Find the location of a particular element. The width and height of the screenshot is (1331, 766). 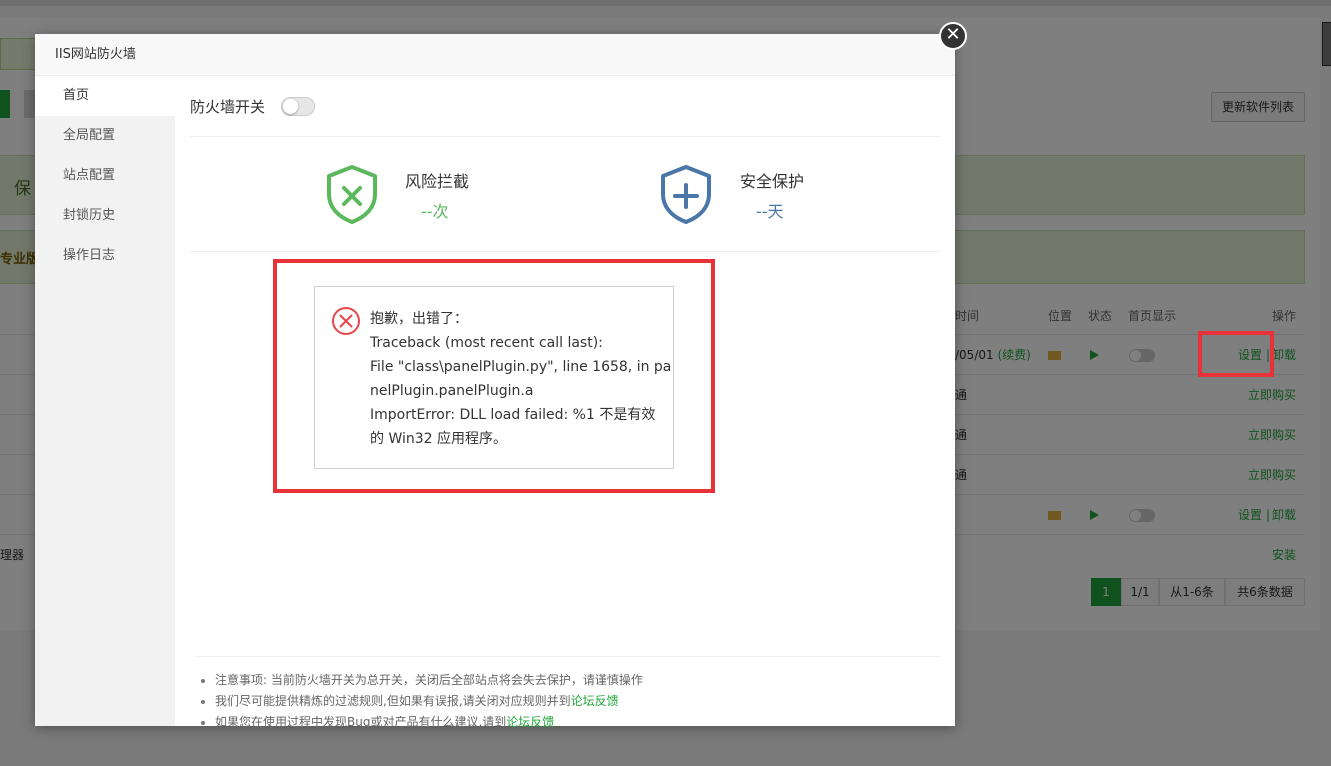

risk-block-value: --次 is located at coordinates (435, 211).